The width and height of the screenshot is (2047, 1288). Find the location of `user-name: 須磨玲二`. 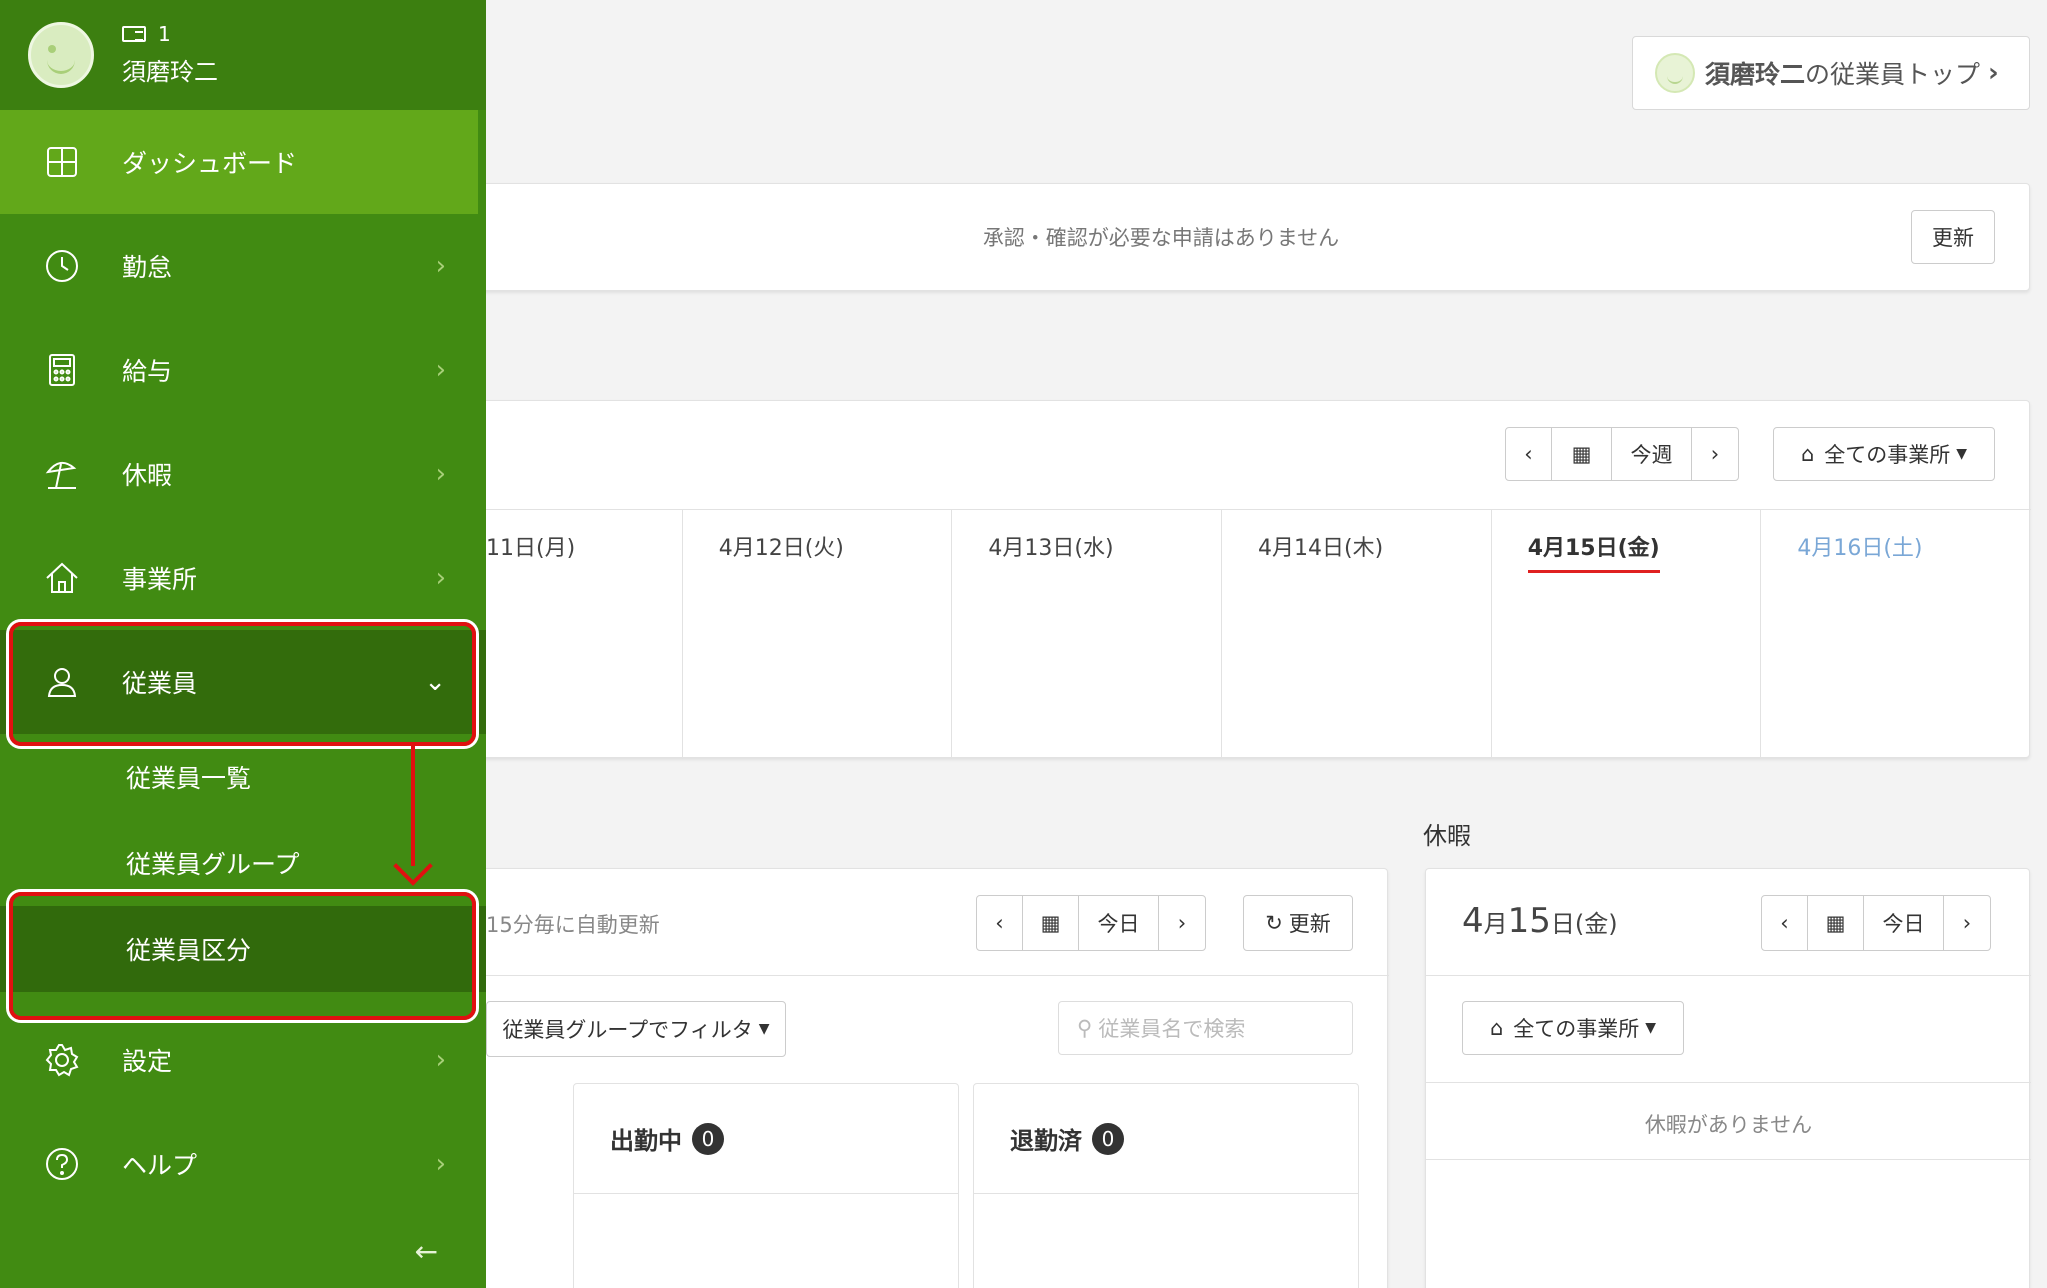

user-name: 須磨玲二 is located at coordinates (170, 72).